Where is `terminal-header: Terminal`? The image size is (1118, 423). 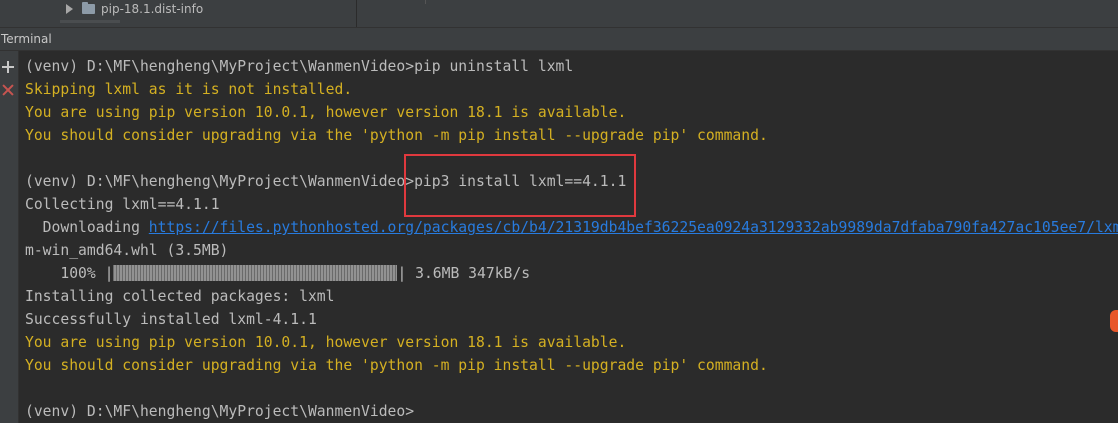 terminal-header: Terminal is located at coordinates (559, 39).